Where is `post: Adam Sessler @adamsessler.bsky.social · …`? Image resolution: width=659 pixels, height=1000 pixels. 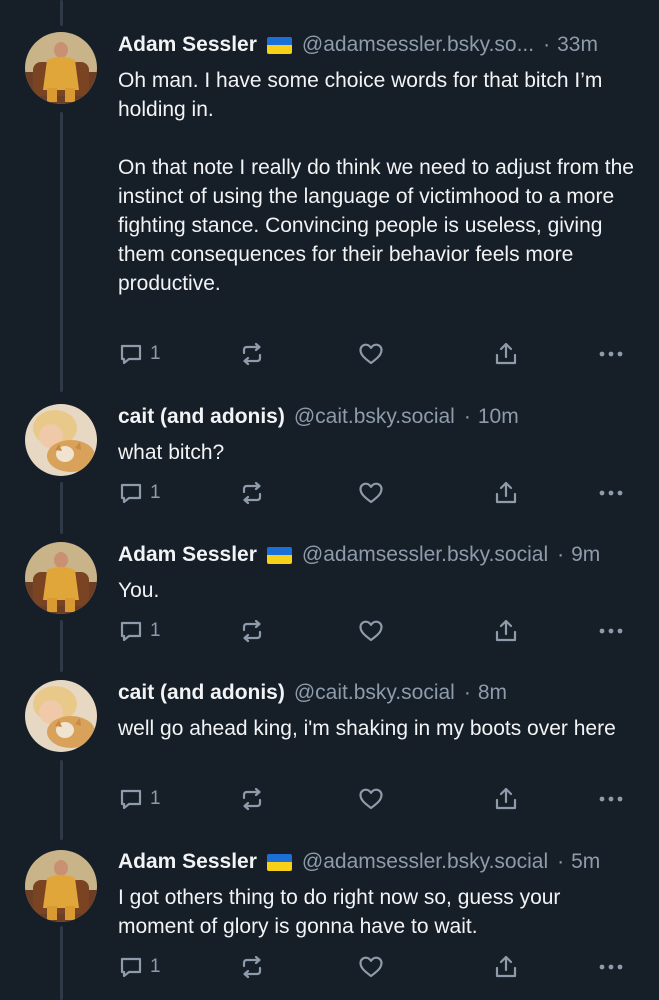
post: Adam Sessler @adamsessler.bsky.social · … is located at coordinates (329, 599).